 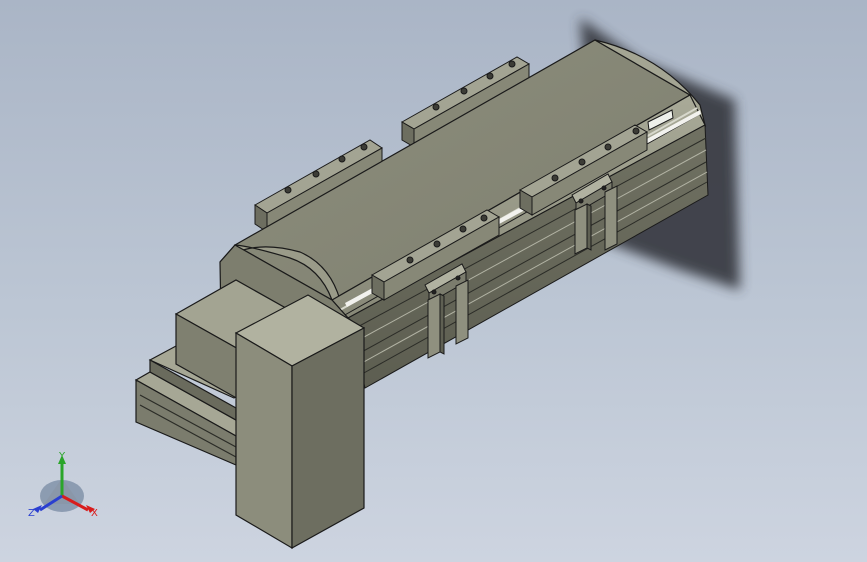 I want to click on x-axis-label: X, so click(x=94, y=513).